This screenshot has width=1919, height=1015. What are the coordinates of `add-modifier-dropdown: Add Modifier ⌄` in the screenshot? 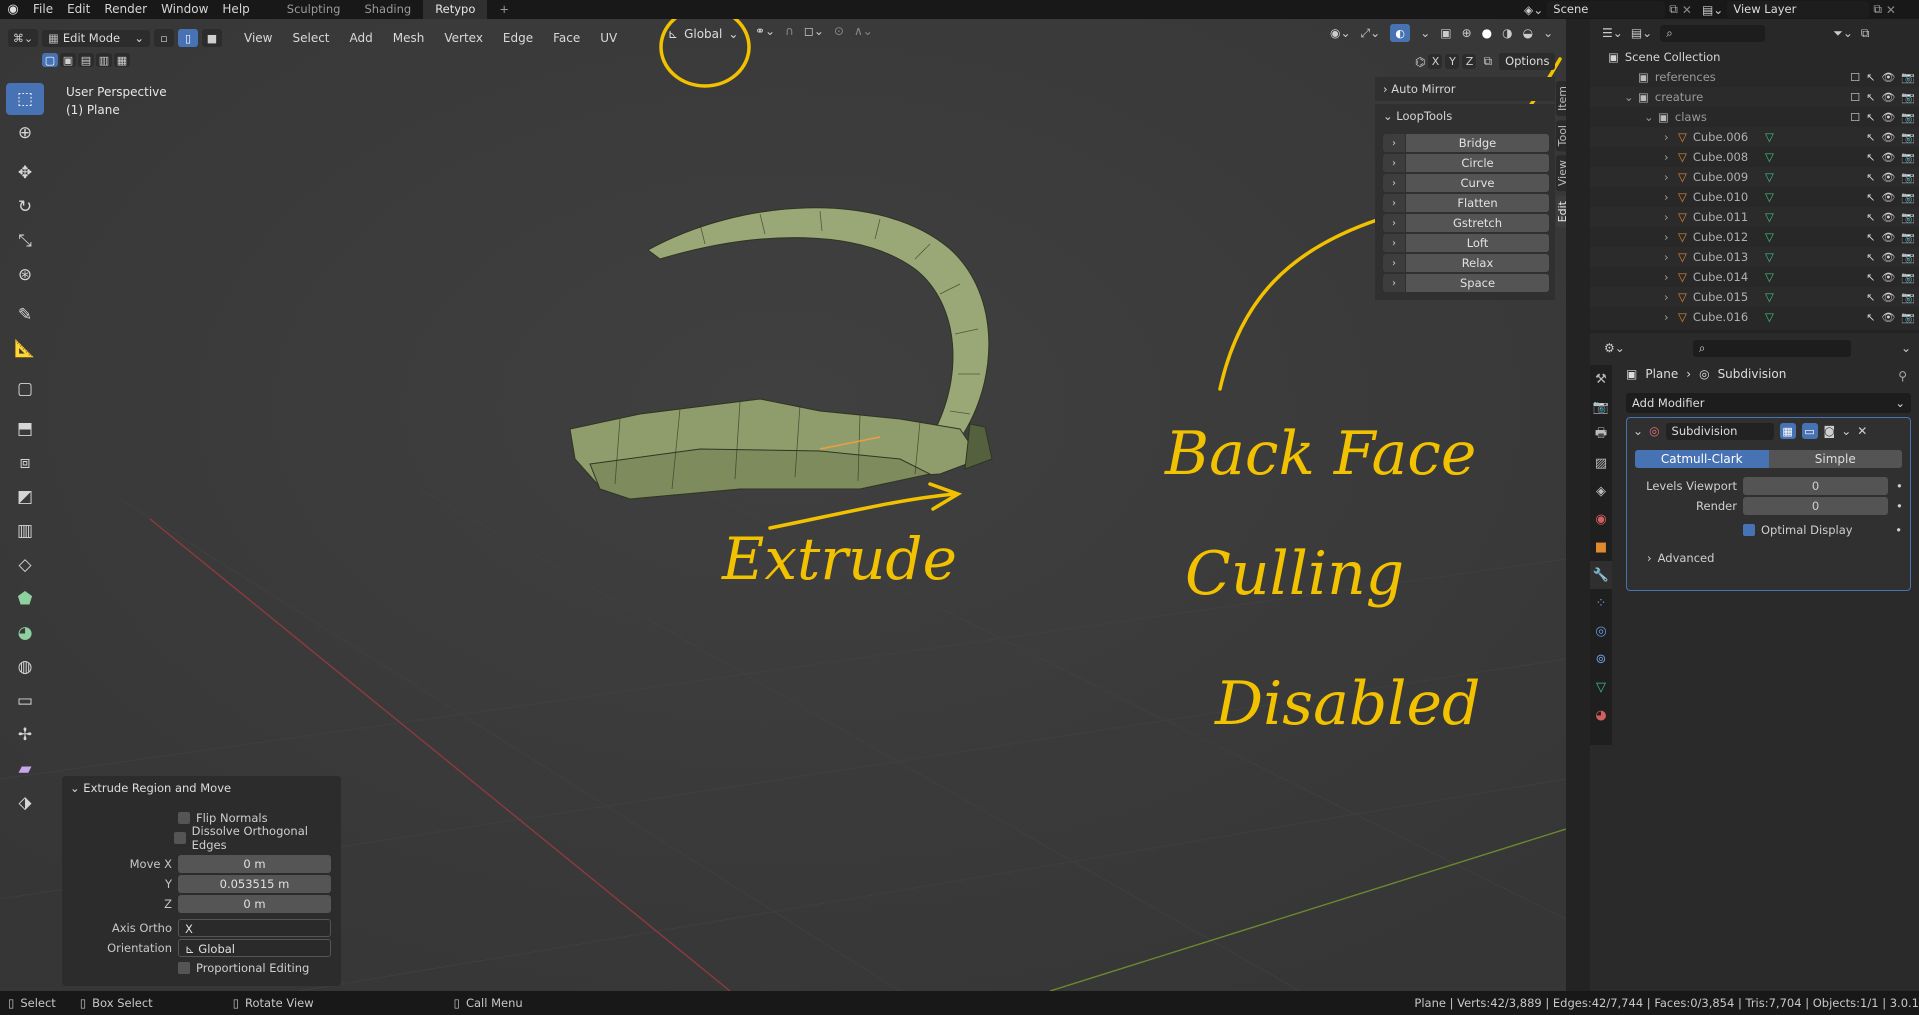 It's located at (1768, 403).